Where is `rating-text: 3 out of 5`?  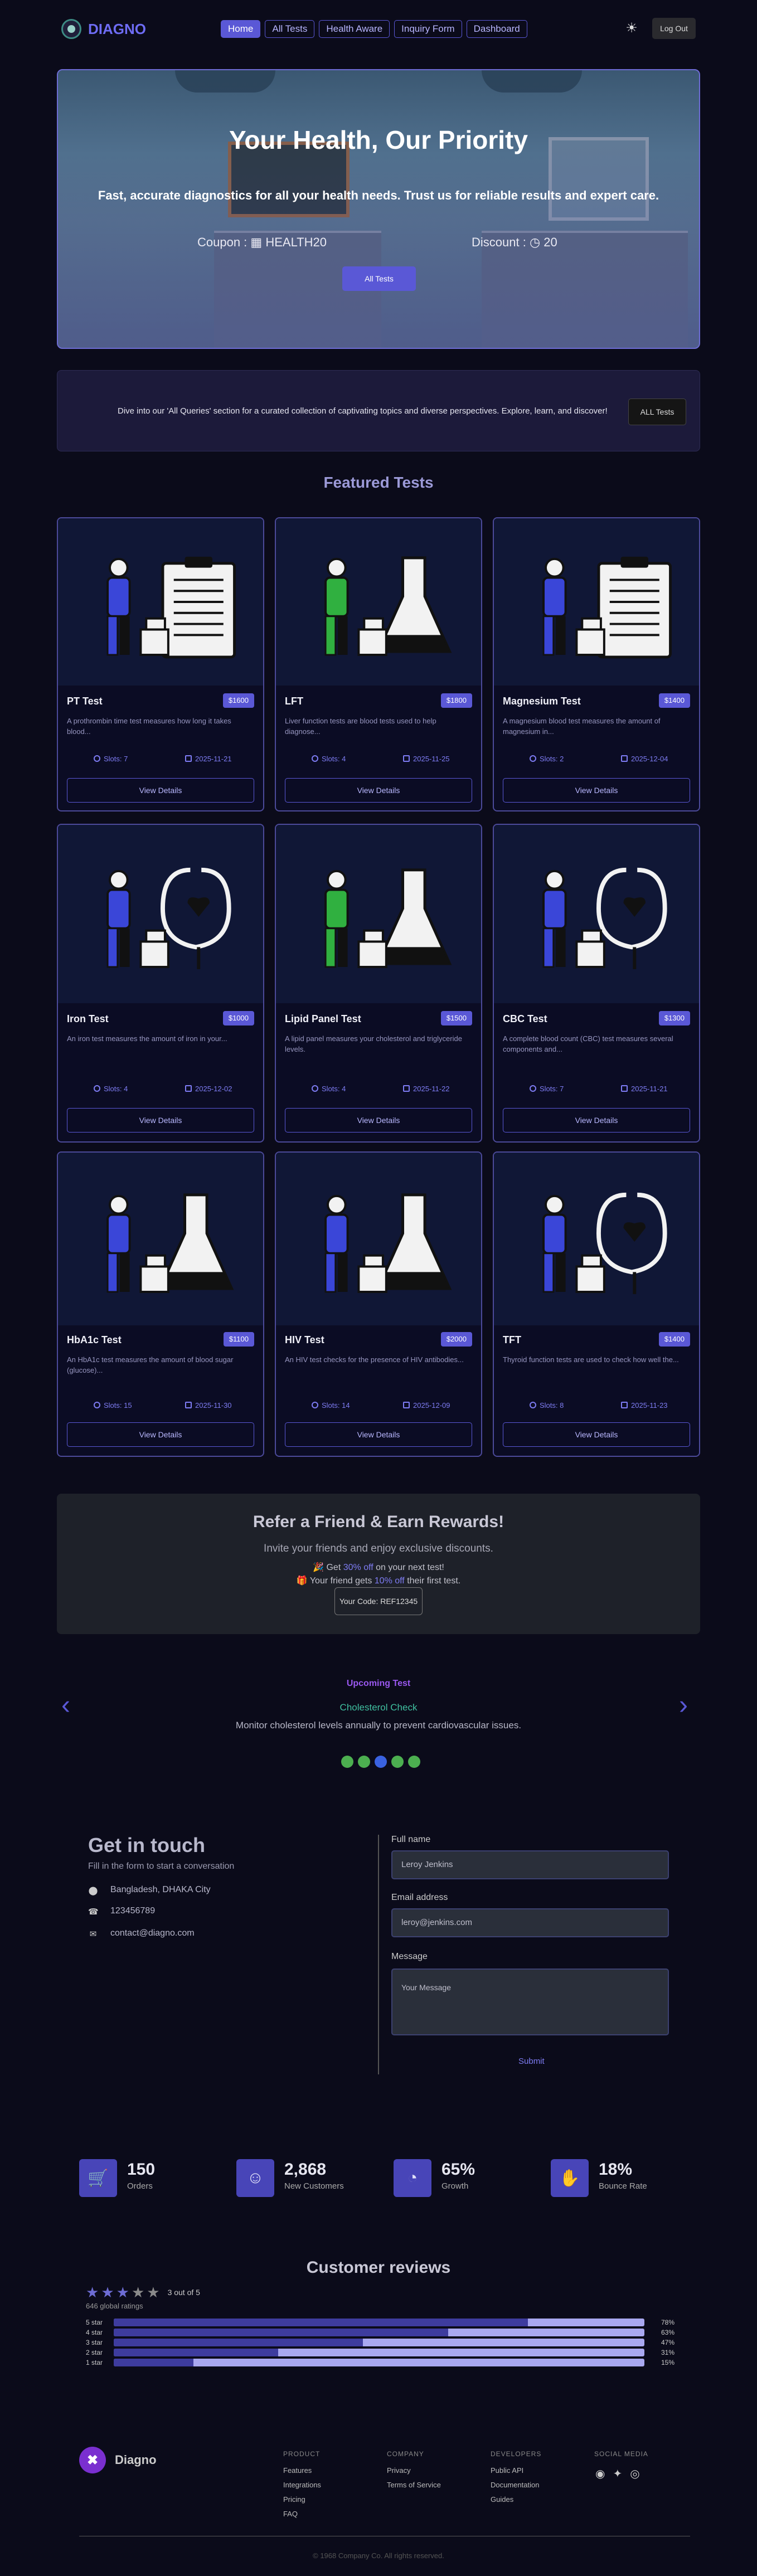 rating-text: 3 out of 5 is located at coordinates (183, 2292).